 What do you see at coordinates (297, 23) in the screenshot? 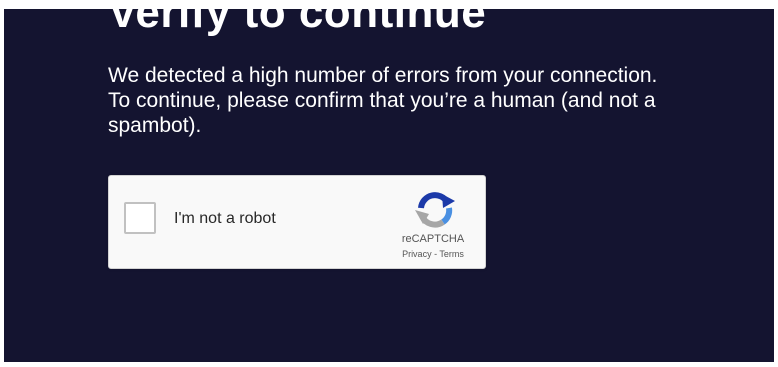
I see `page-title: Verify to continue` at bounding box center [297, 23].